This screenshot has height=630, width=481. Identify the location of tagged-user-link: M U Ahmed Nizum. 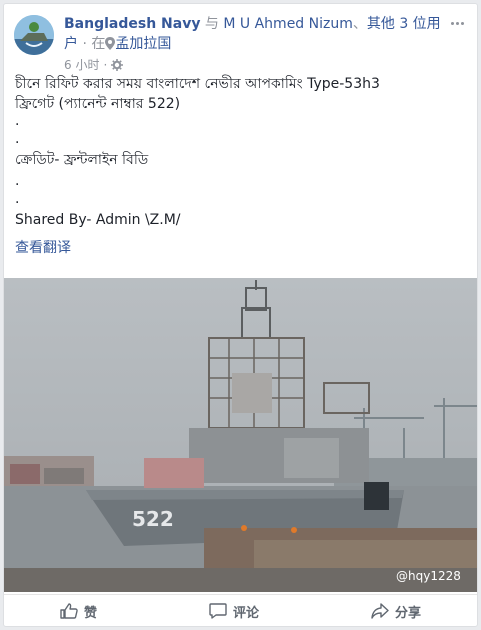
(288, 24).